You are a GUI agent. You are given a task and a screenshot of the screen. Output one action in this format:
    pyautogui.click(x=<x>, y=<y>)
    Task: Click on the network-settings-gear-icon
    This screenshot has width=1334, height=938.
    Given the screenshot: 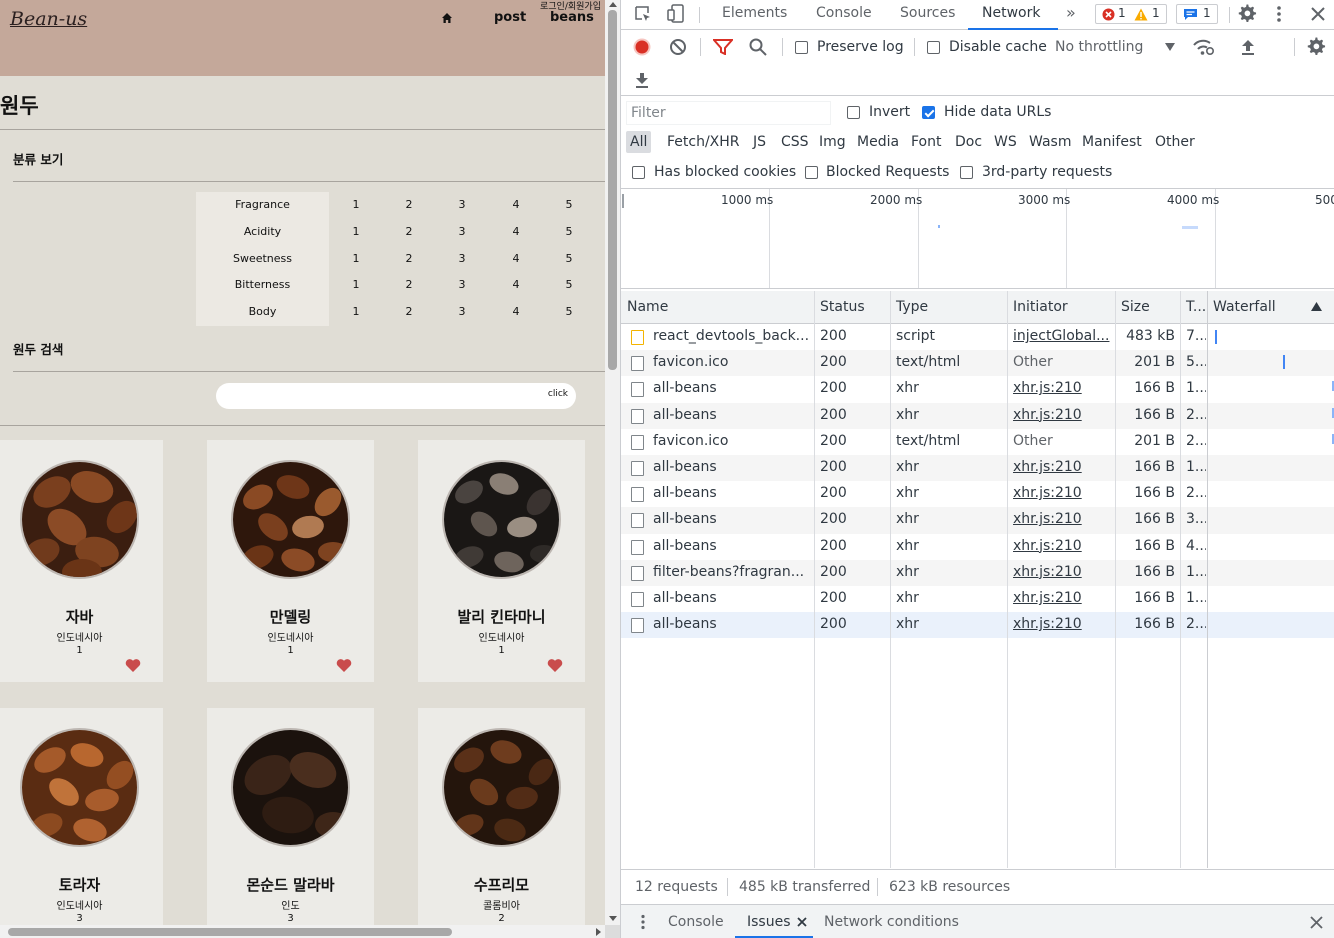 What is the action you would take?
    pyautogui.click(x=1316, y=46)
    